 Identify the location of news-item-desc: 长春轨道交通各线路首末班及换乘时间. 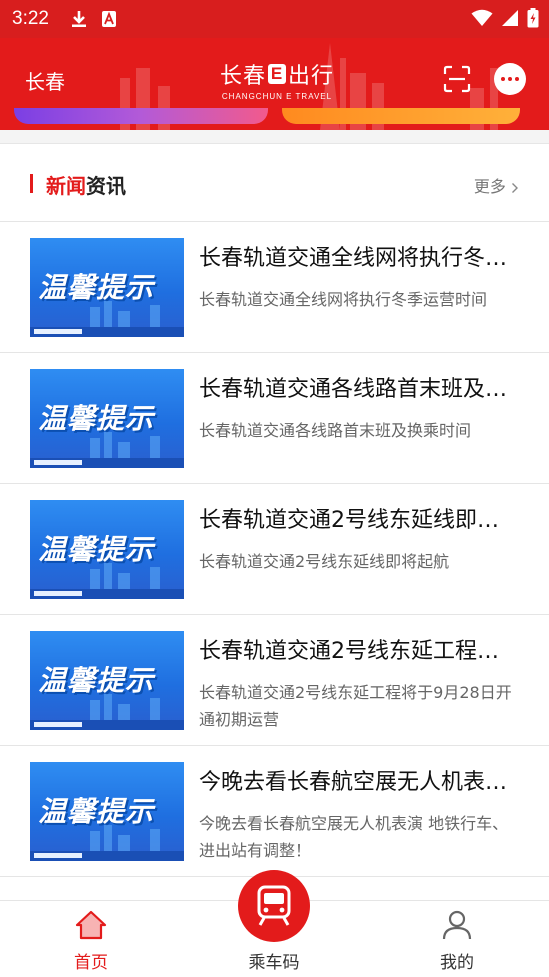
(335, 430).